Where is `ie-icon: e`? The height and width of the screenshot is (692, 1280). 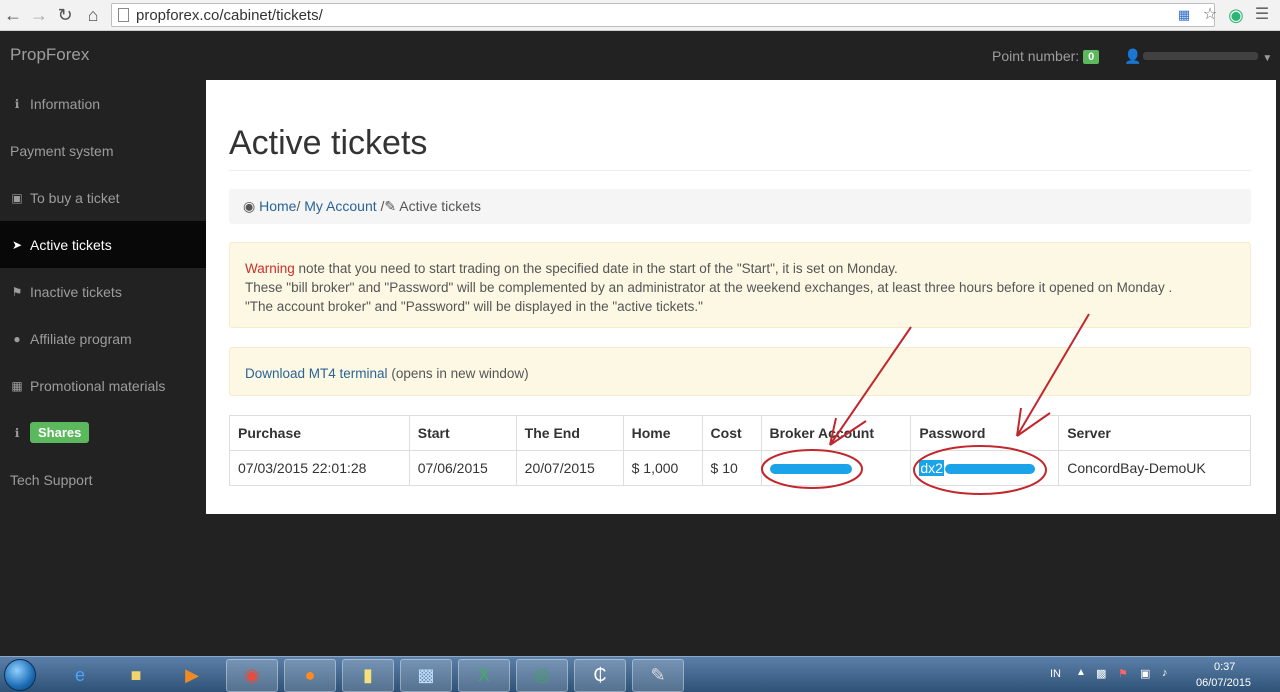 ie-icon: e is located at coordinates (80, 675).